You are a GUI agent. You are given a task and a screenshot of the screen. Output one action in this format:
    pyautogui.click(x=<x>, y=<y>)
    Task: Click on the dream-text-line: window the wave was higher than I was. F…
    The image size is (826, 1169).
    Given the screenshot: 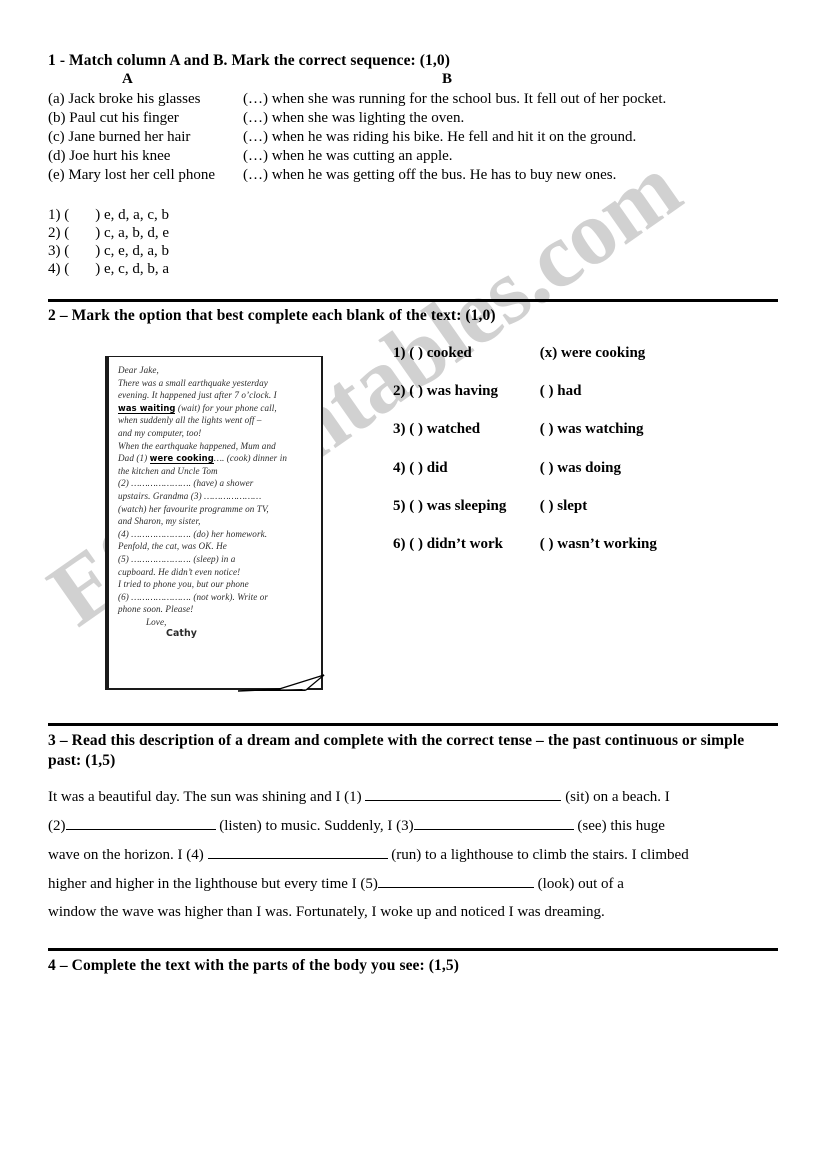 What is the action you would take?
    pyautogui.click(x=413, y=912)
    